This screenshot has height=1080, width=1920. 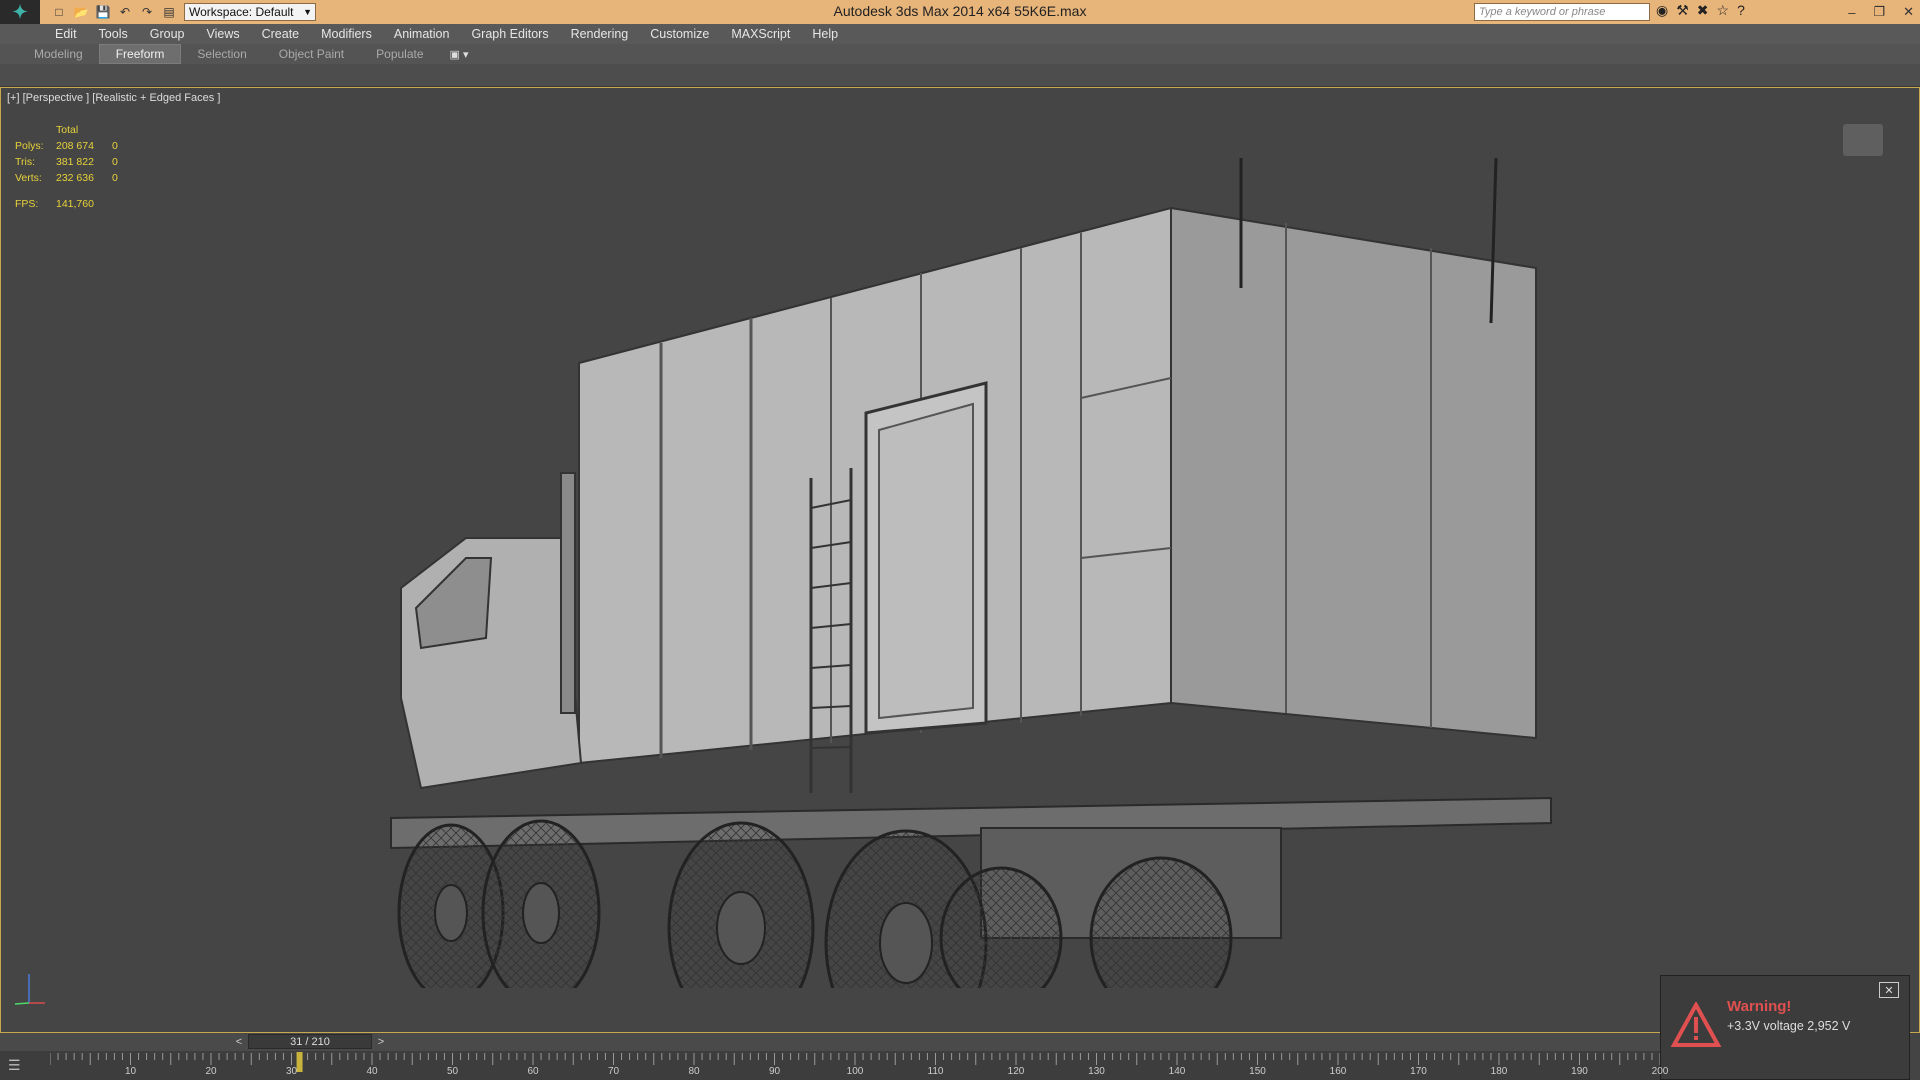 I want to click on save-icon: 💾, so click(x=103, y=12).